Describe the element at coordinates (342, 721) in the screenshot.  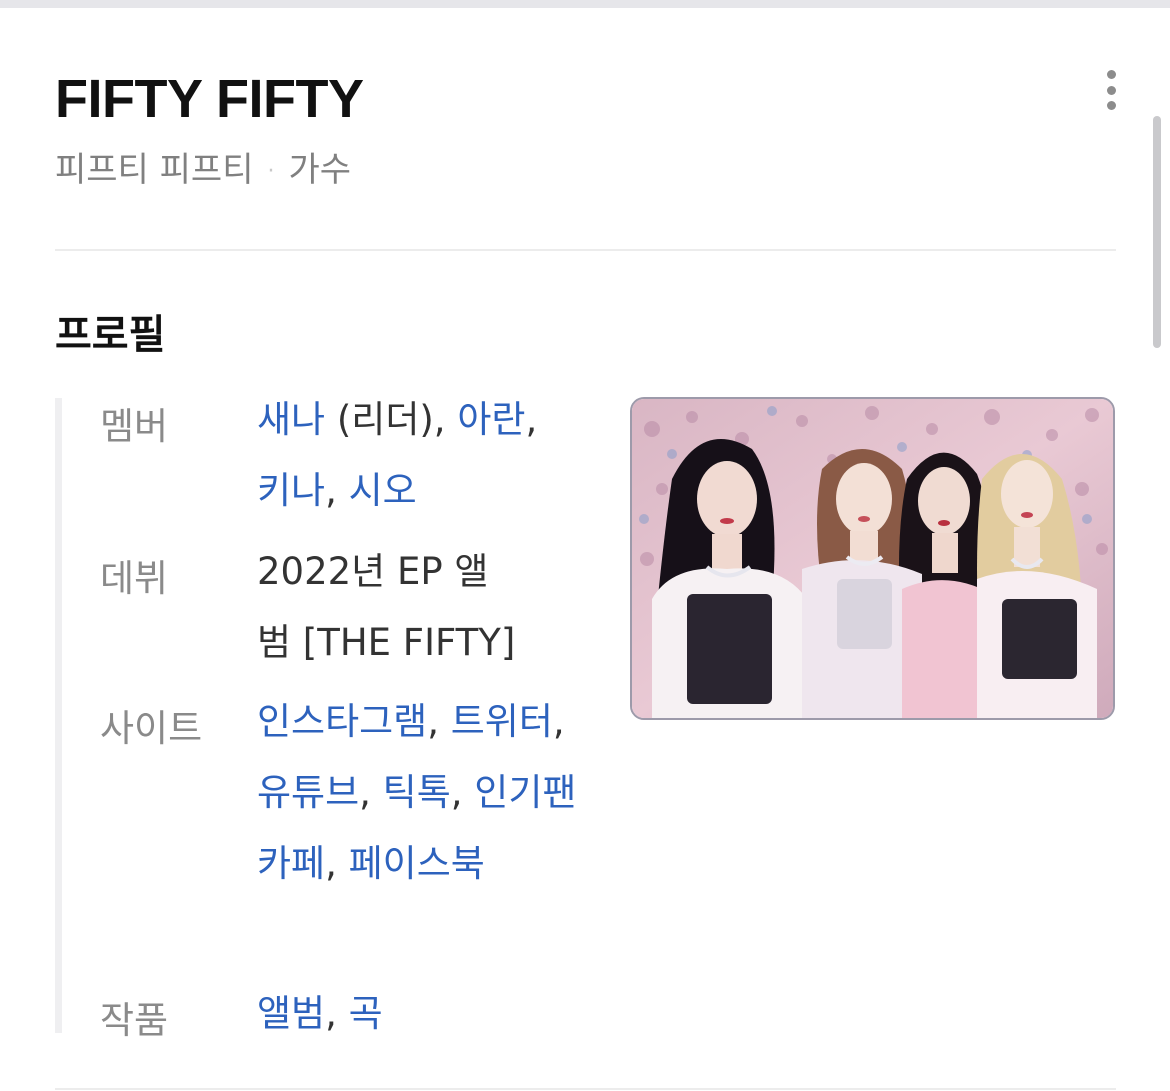
I see `site-link-instagram: 인스타그램` at that location.